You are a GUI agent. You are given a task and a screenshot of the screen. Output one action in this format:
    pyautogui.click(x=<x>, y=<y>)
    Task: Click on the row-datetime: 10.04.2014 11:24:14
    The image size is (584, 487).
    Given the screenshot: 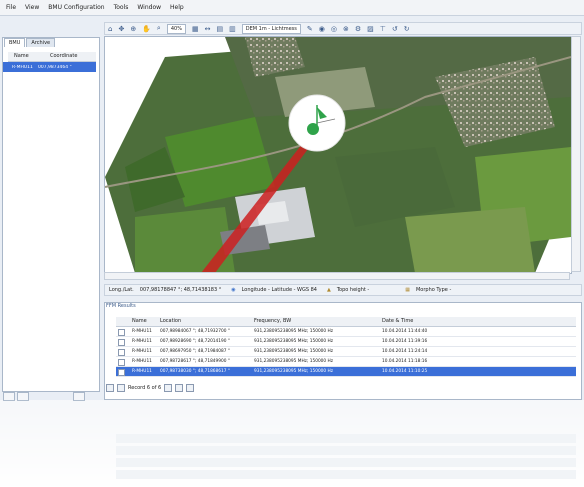 What is the action you would take?
    pyautogui.click(x=405, y=351)
    